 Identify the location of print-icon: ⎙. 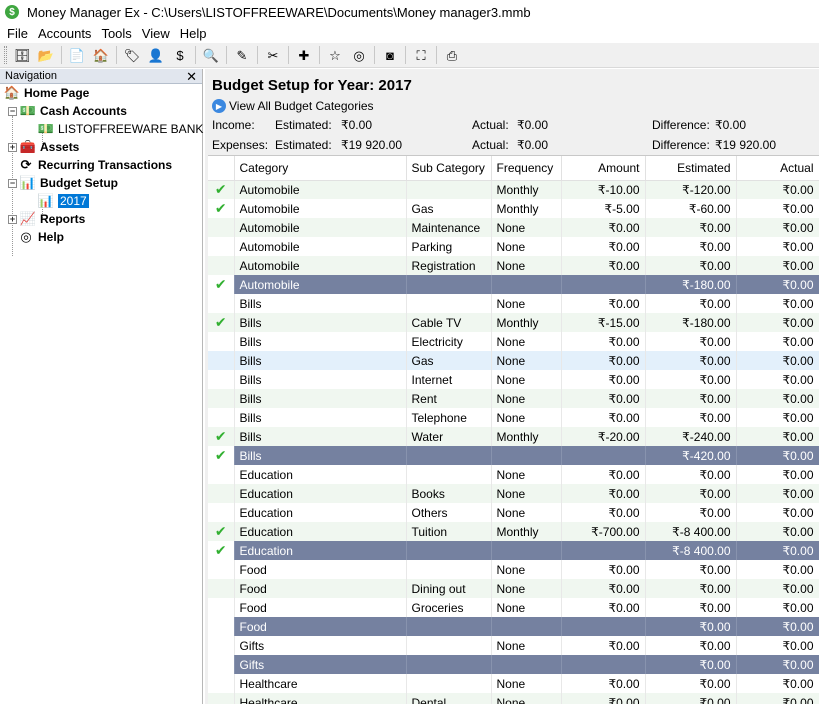
(452, 55).